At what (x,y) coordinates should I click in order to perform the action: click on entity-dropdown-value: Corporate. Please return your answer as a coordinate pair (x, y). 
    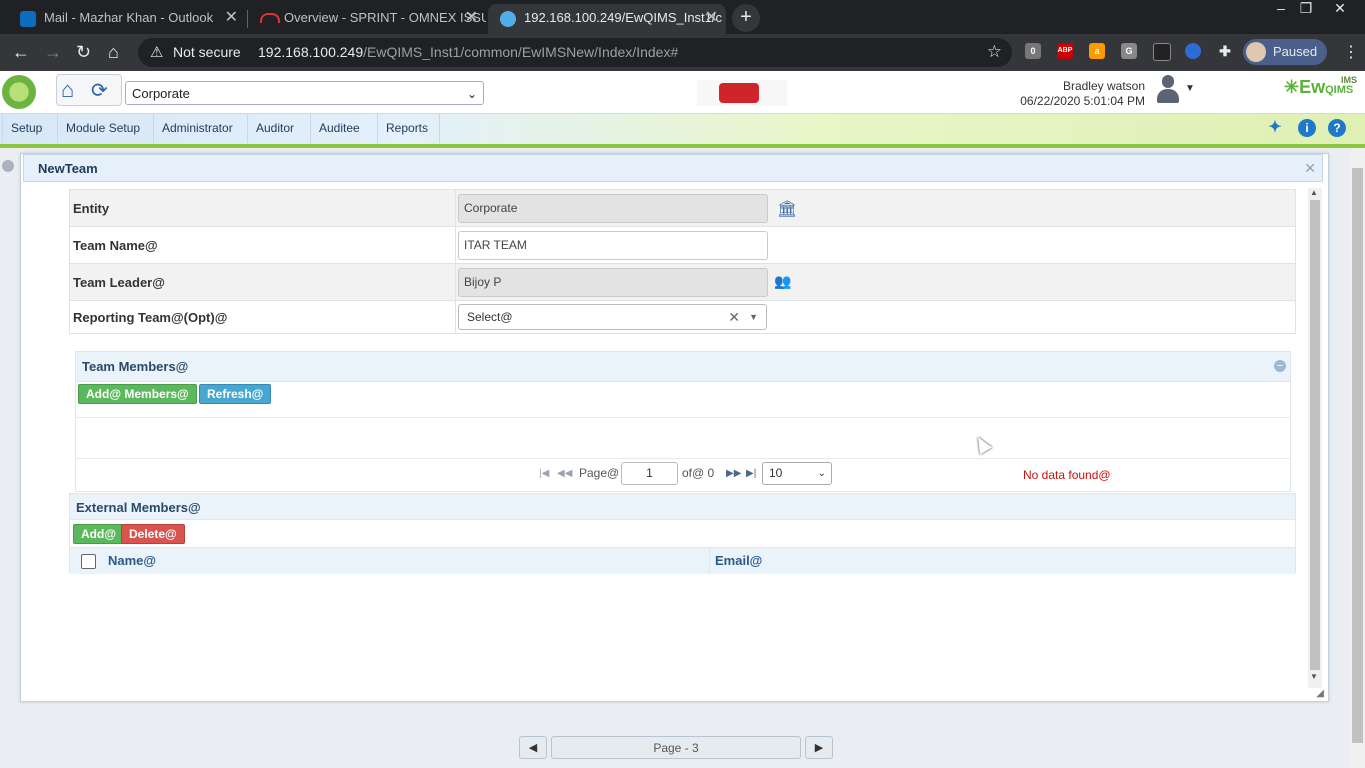
    Looking at the image, I should click on (161, 93).